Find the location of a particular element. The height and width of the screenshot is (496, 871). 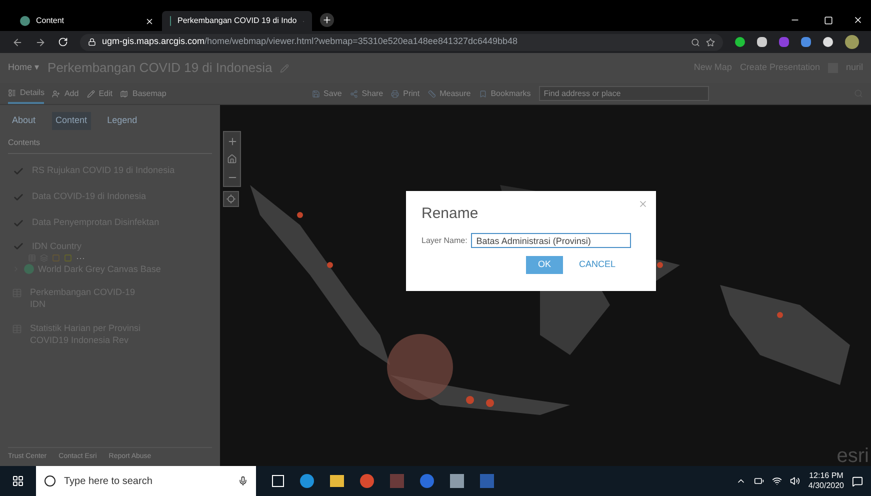

browser-tab: Perkembangan COVID 19 di Indo is located at coordinates (237, 21).